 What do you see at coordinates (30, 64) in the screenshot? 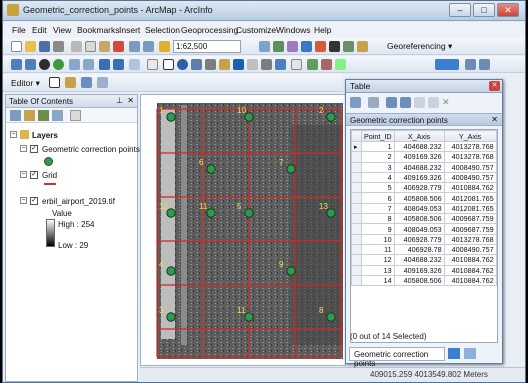
I see `zoom-out-icon` at bounding box center [30, 64].